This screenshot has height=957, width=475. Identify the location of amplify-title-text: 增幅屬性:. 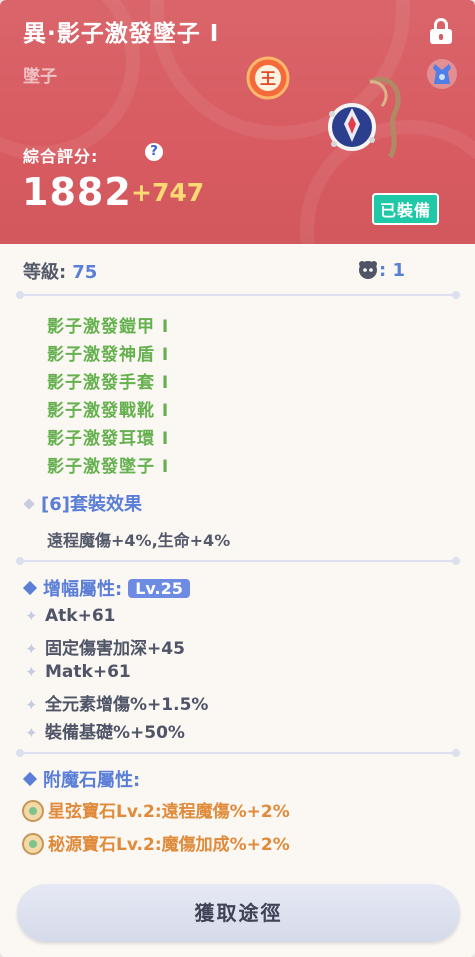
(83, 589).